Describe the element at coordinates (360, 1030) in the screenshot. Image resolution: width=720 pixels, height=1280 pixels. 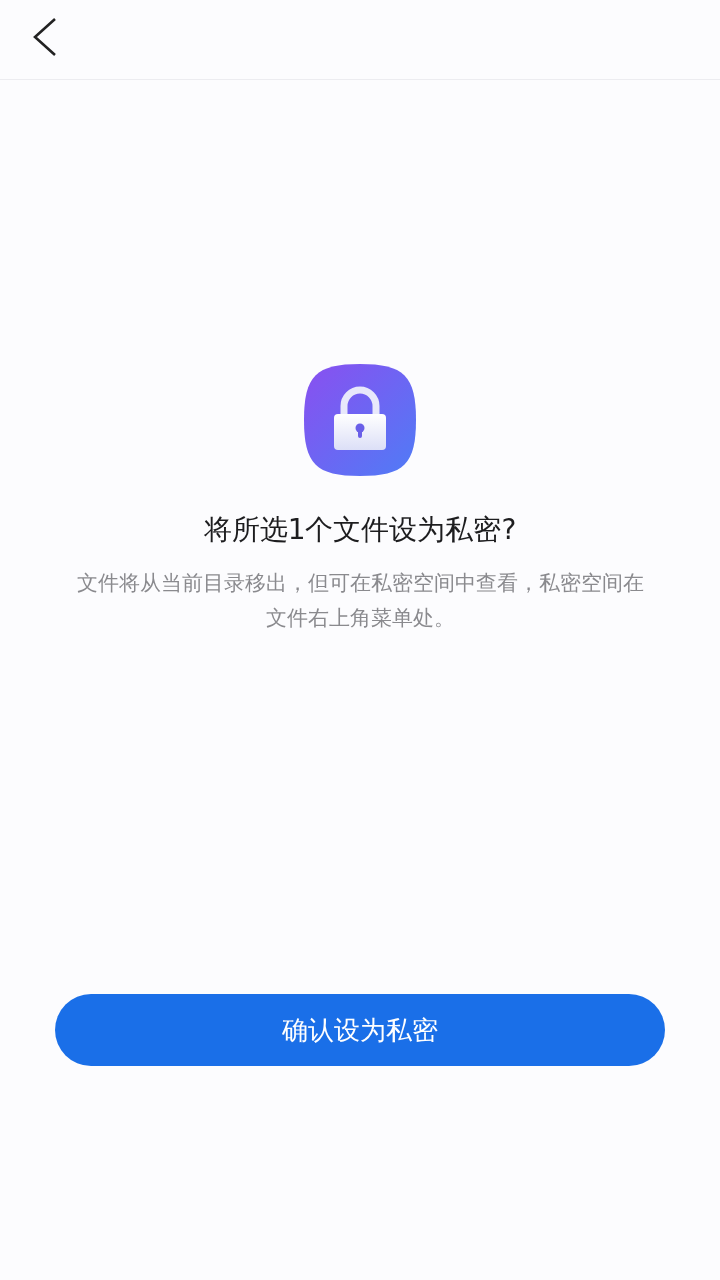
I see `confirm-button: 确认设为私密` at that location.